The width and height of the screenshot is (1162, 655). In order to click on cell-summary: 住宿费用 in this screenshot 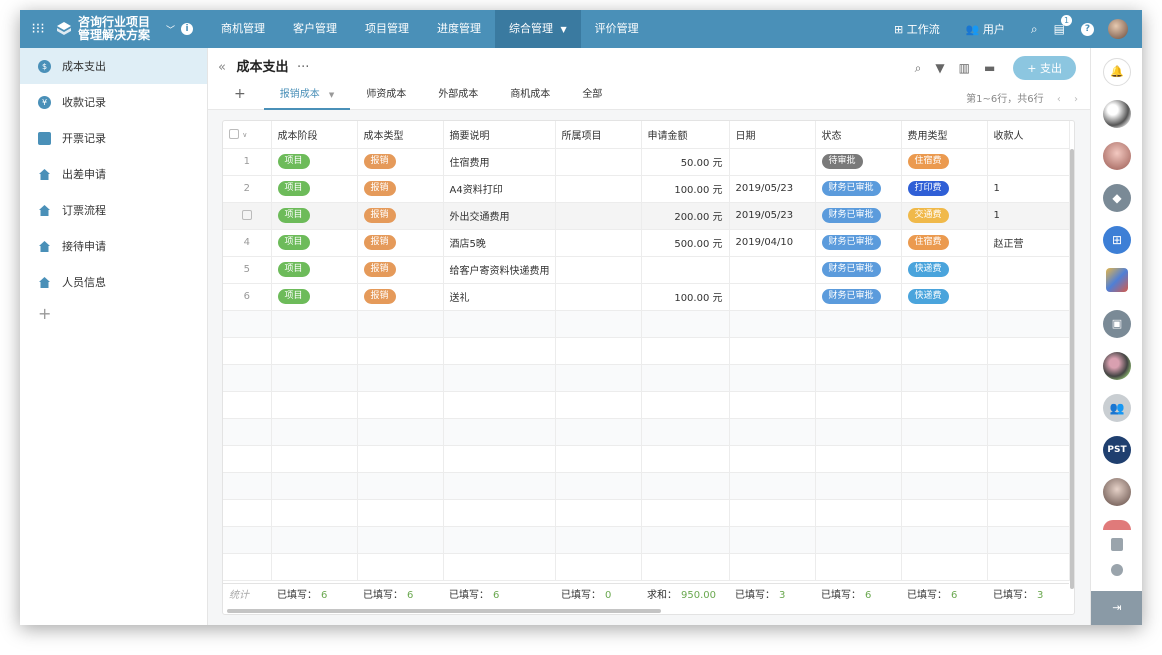, I will do `click(499, 162)`.